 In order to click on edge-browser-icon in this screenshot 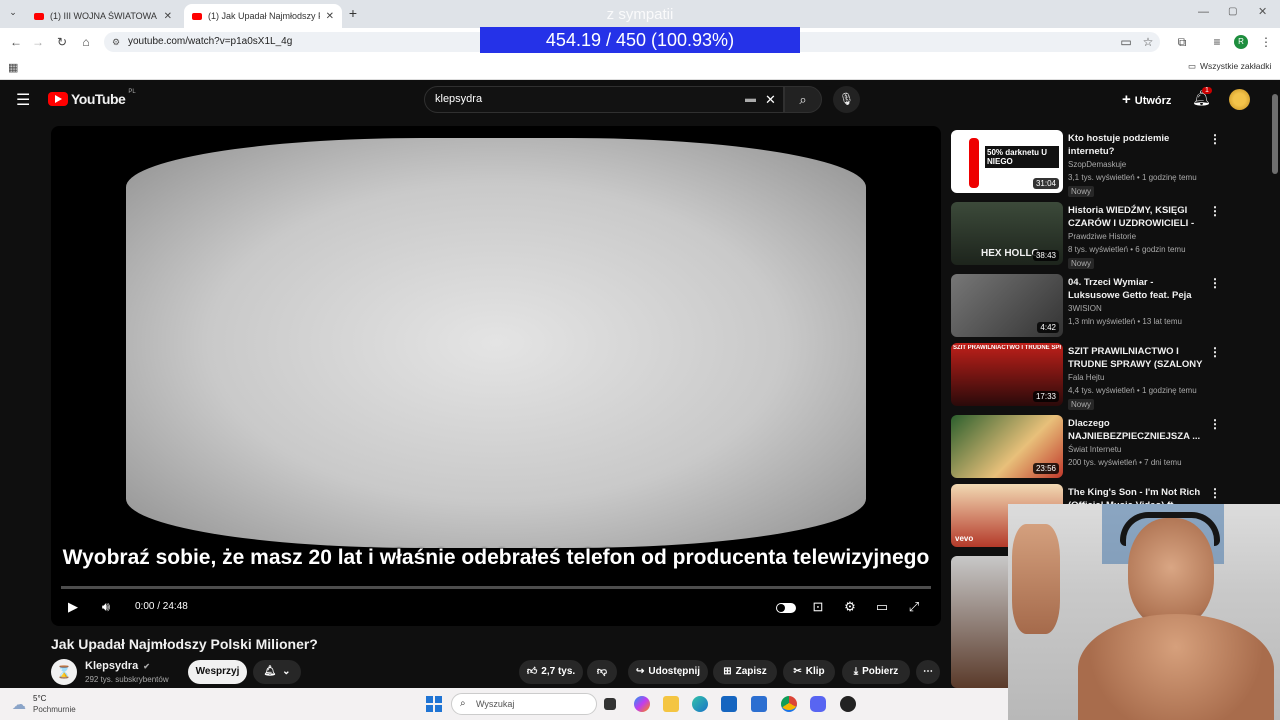, I will do `click(700, 704)`.